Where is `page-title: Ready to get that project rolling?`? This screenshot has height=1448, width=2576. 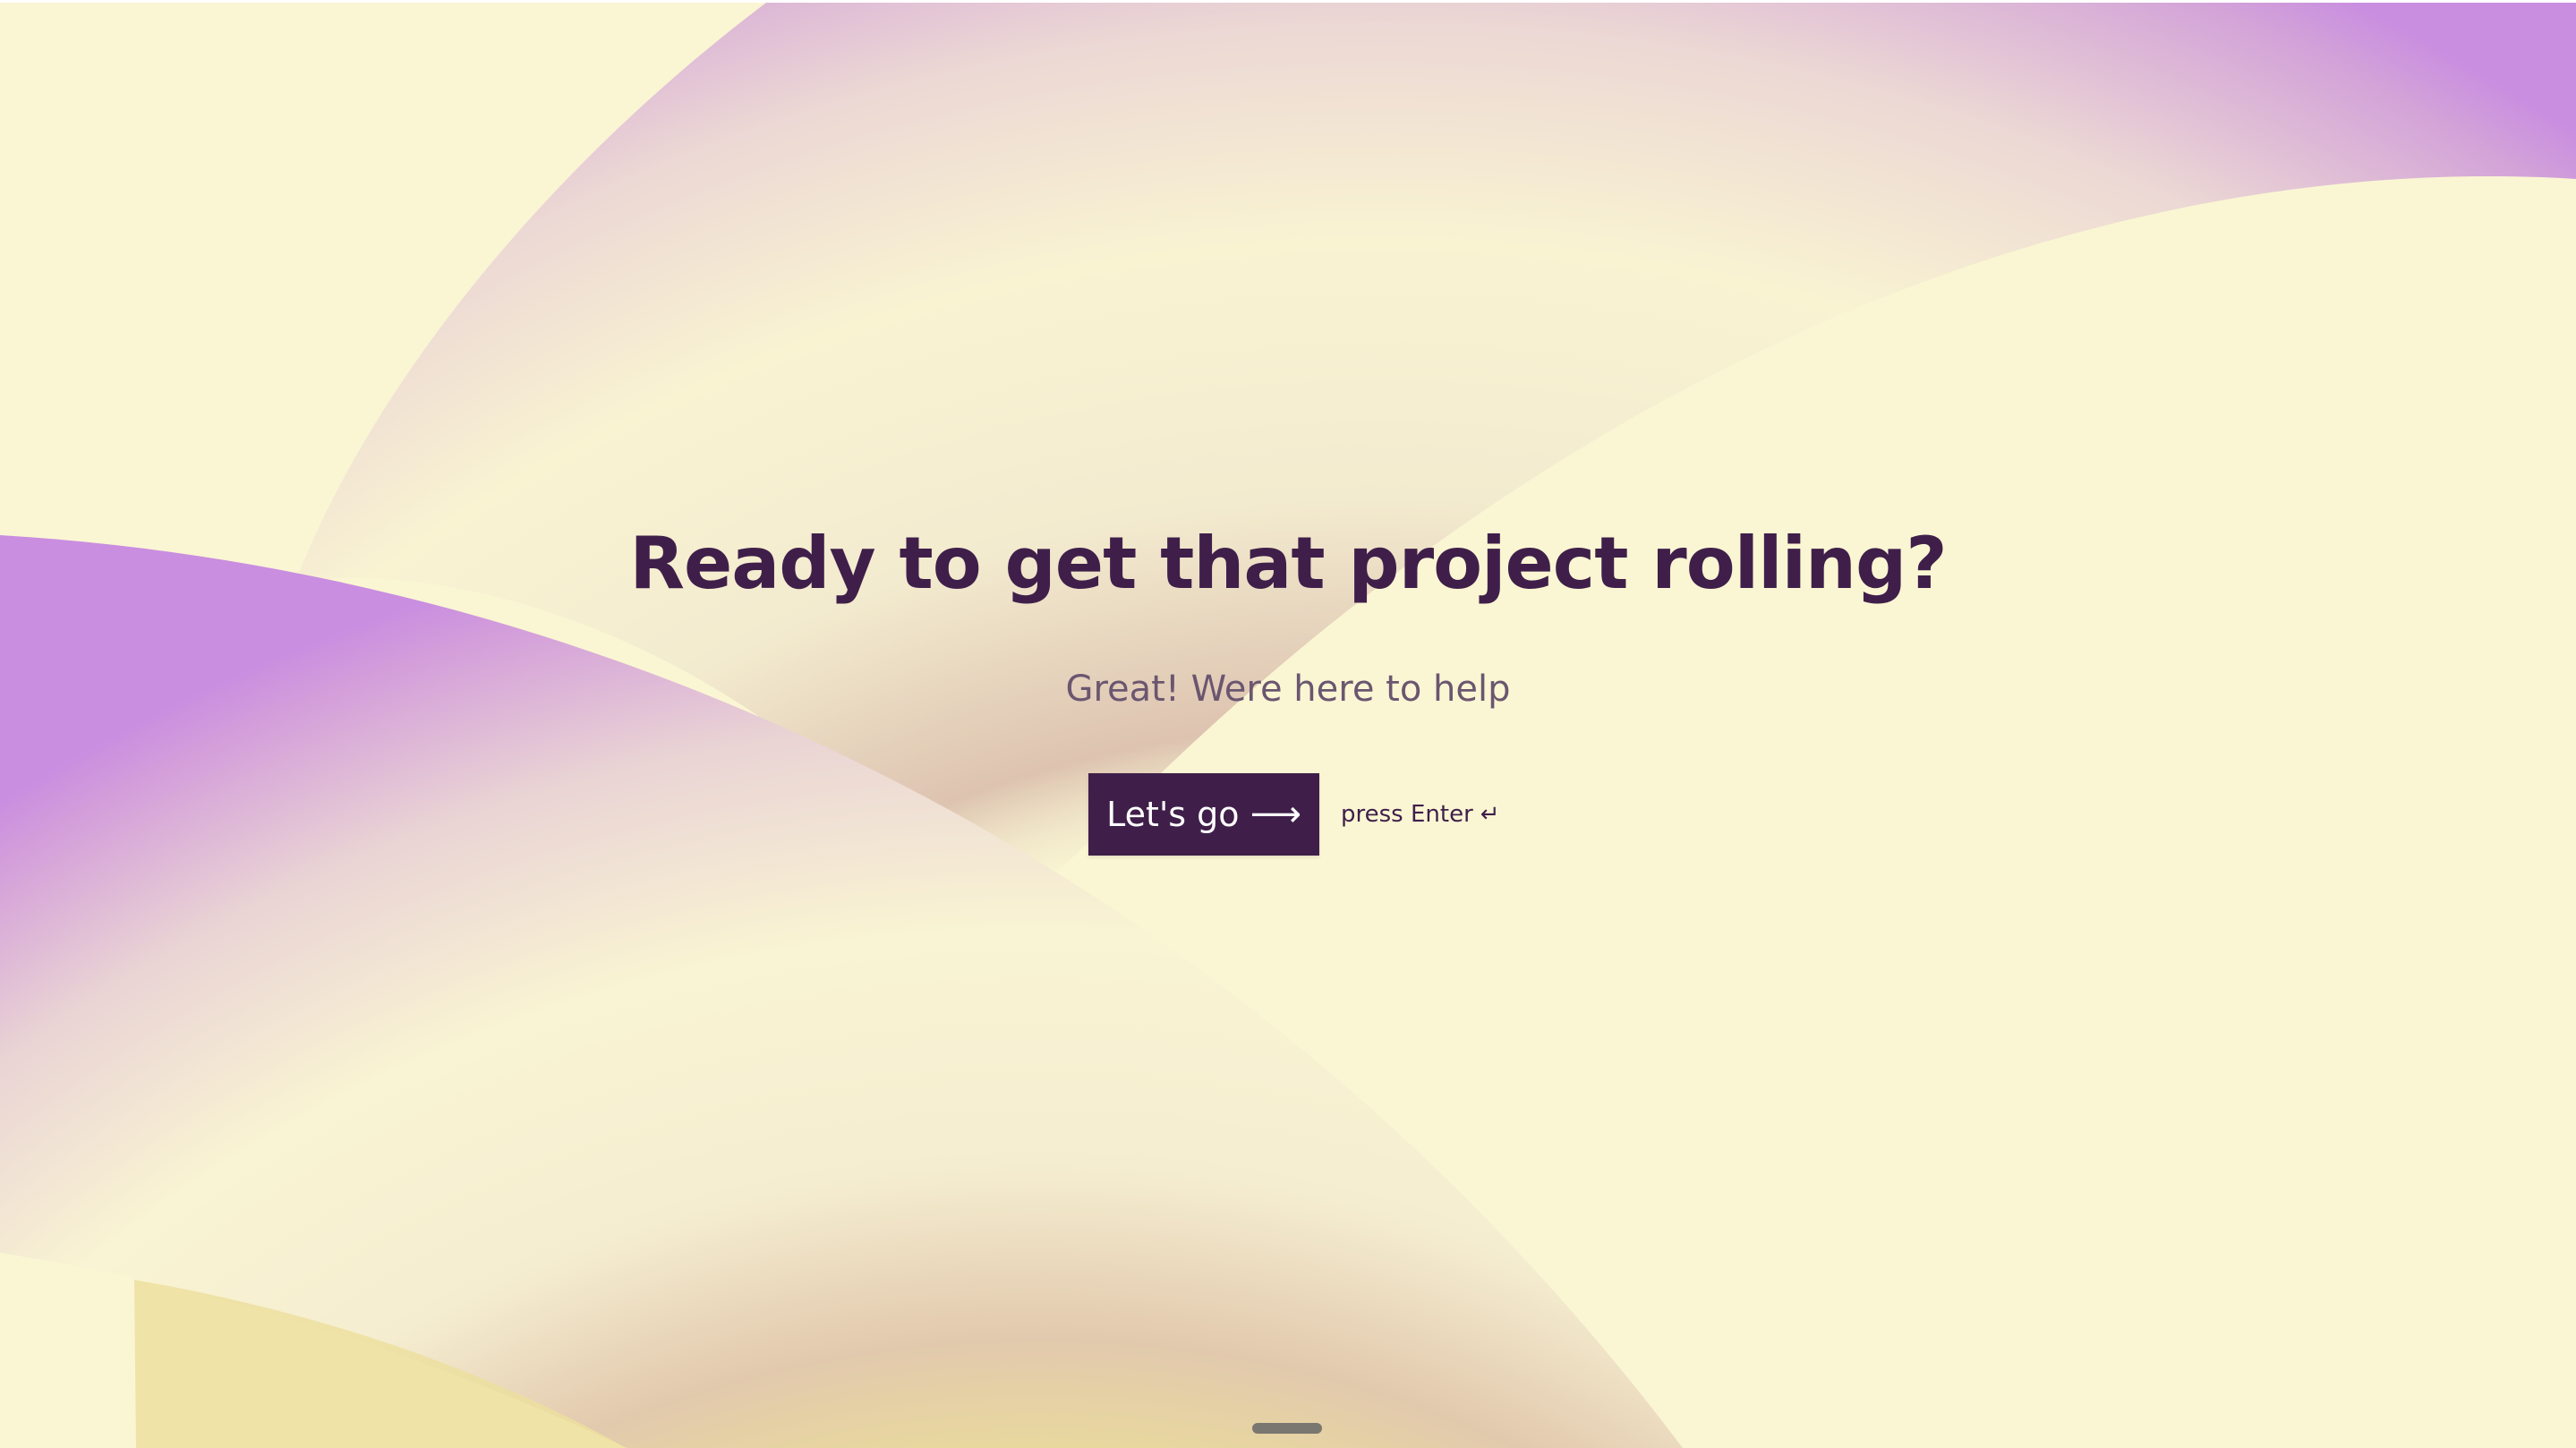 page-title: Ready to get that project rolling? is located at coordinates (1288, 563).